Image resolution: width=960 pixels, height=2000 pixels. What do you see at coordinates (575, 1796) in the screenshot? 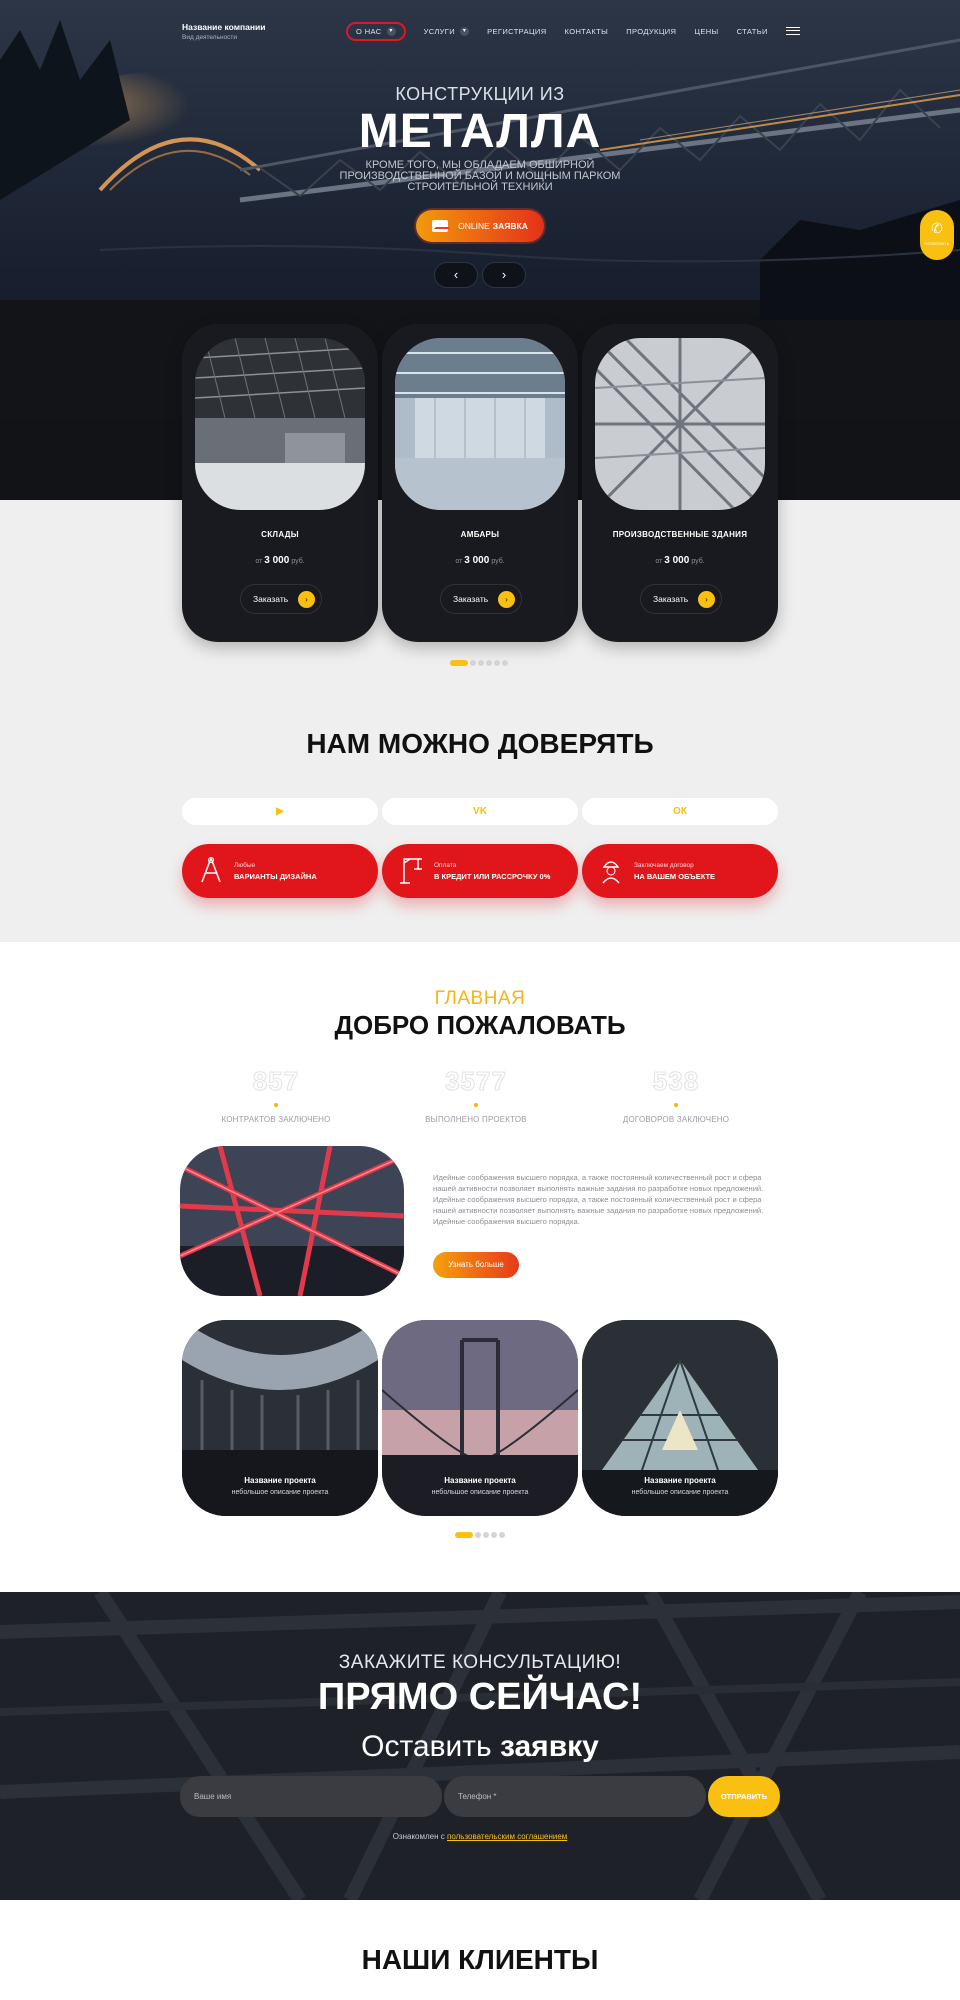
I see `phone-input` at bounding box center [575, 1796].